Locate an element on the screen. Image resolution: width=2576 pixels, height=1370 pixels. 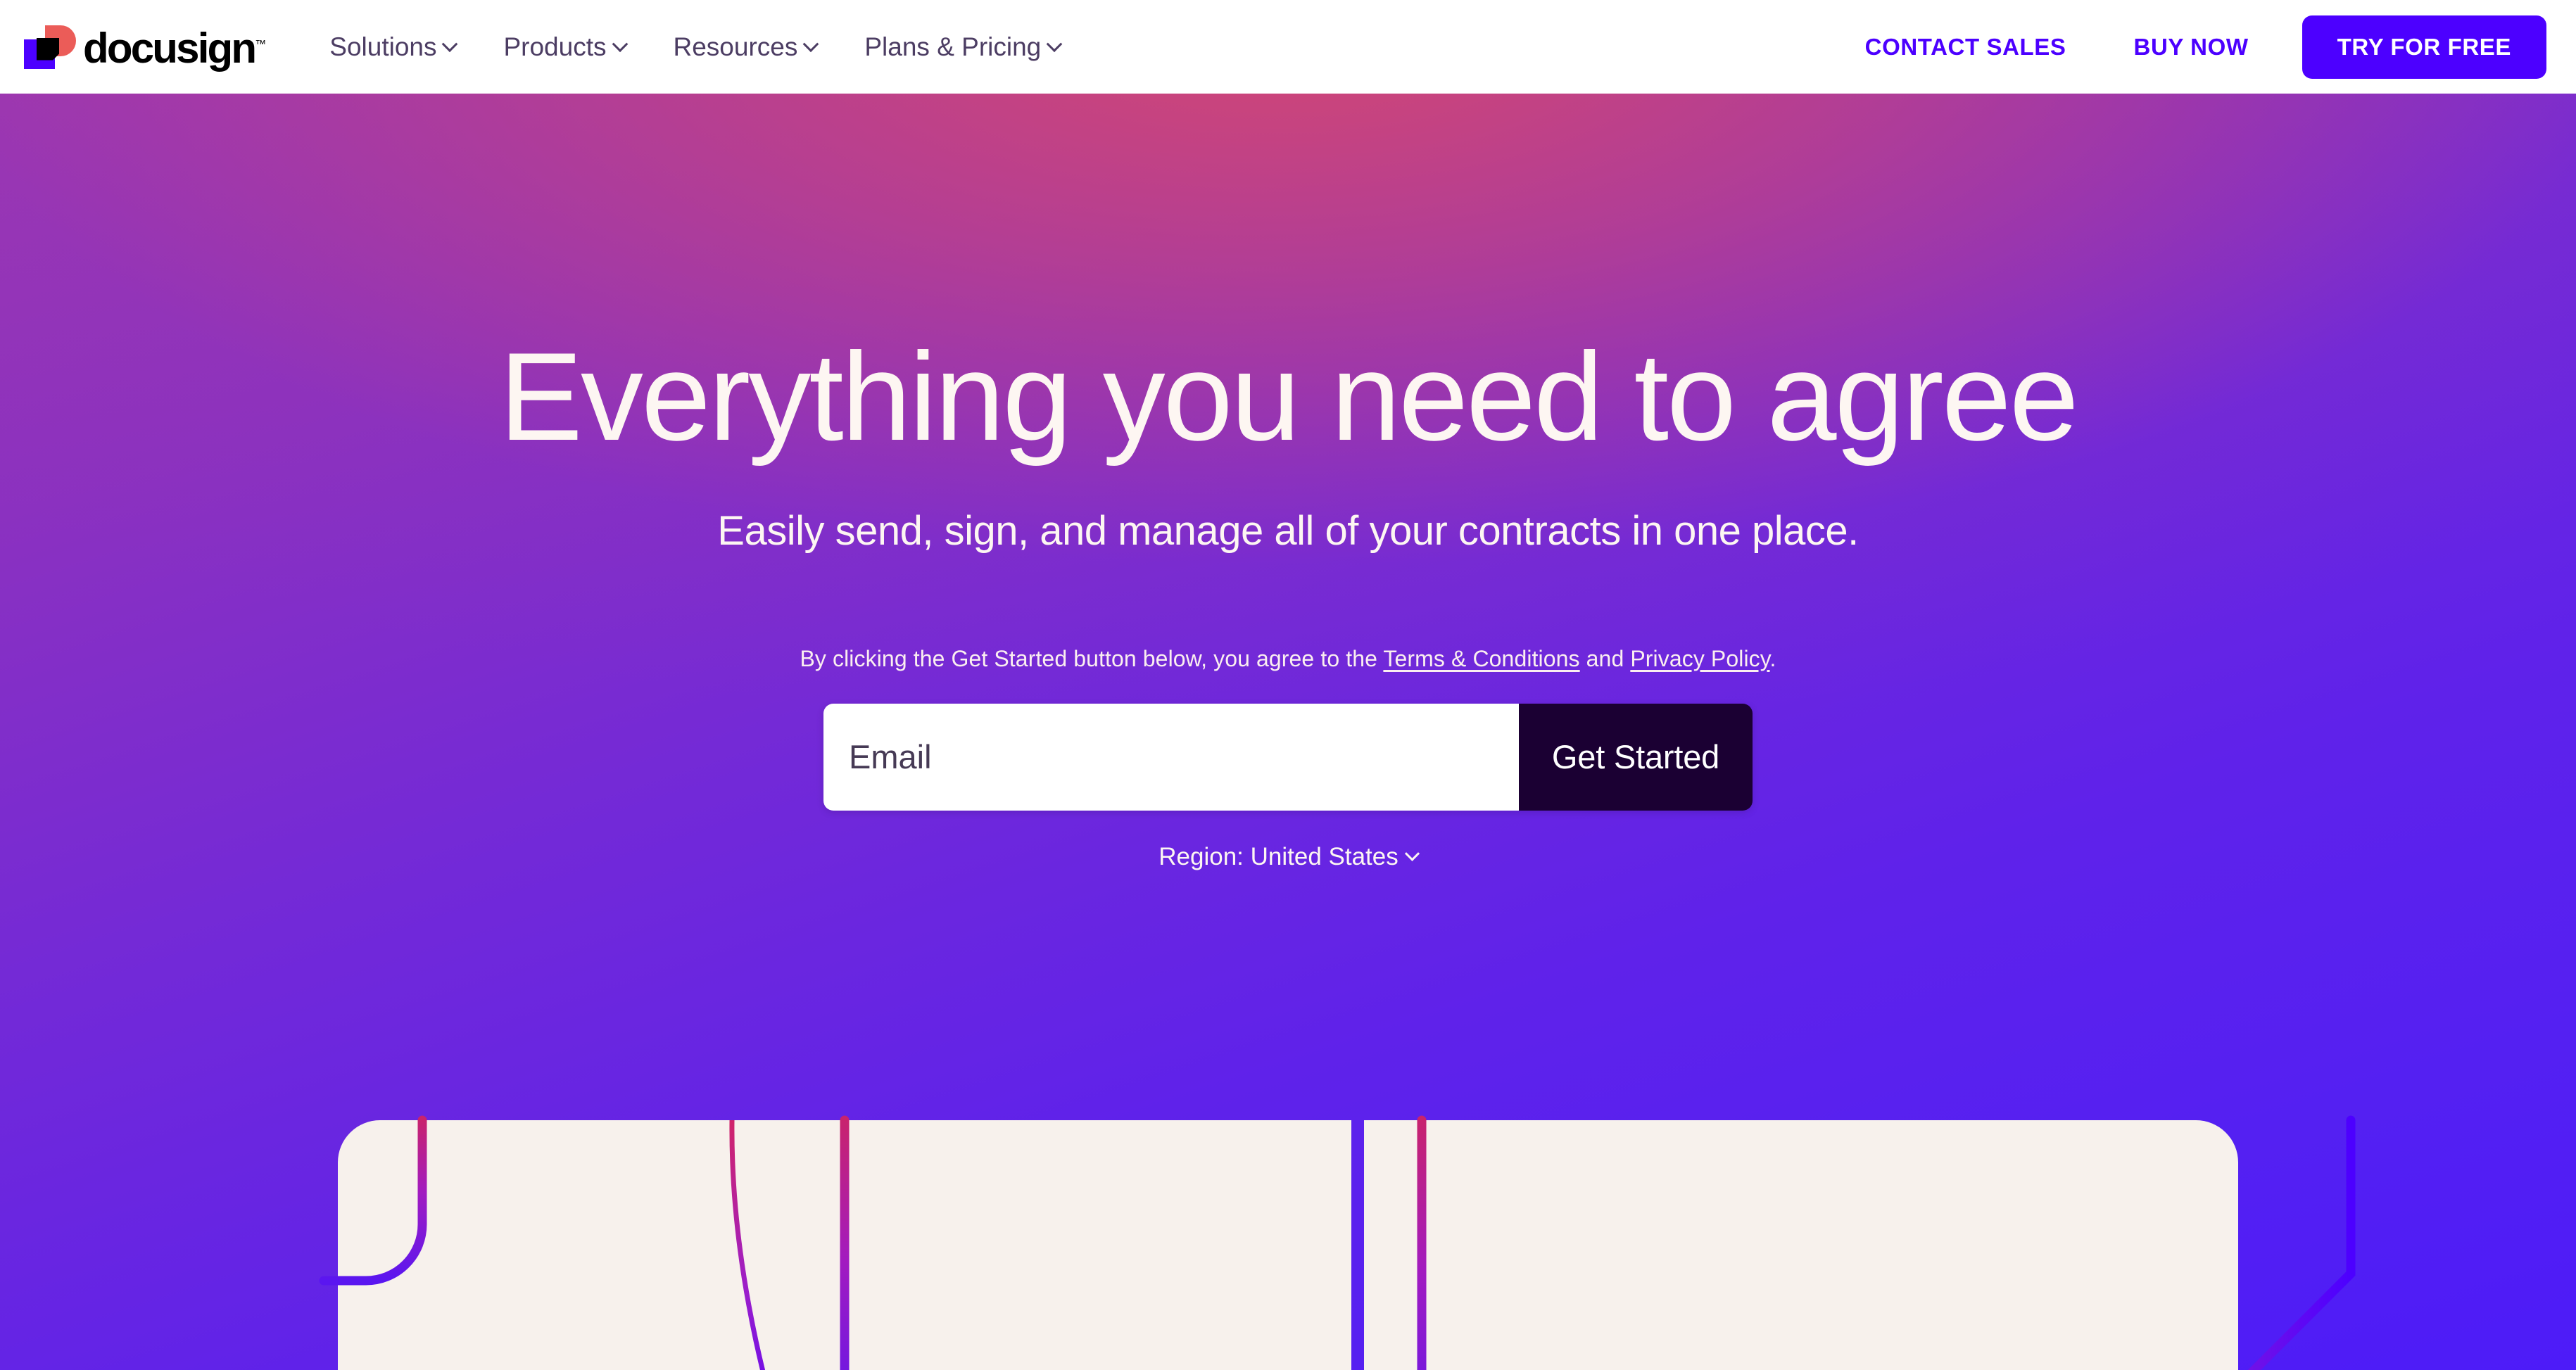
nav-item-label: Products is located at coordinates (555, 46).